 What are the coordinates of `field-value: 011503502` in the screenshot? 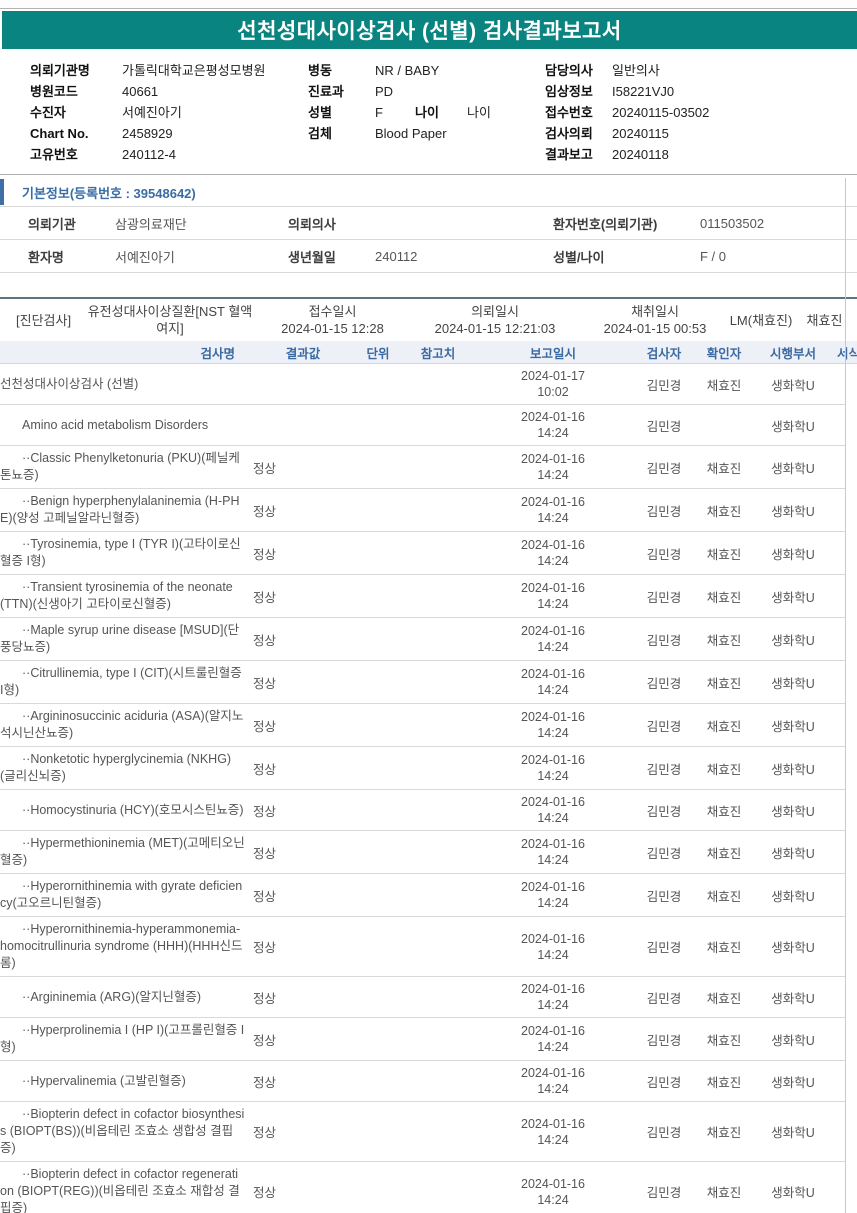 It's located at (732, 223).